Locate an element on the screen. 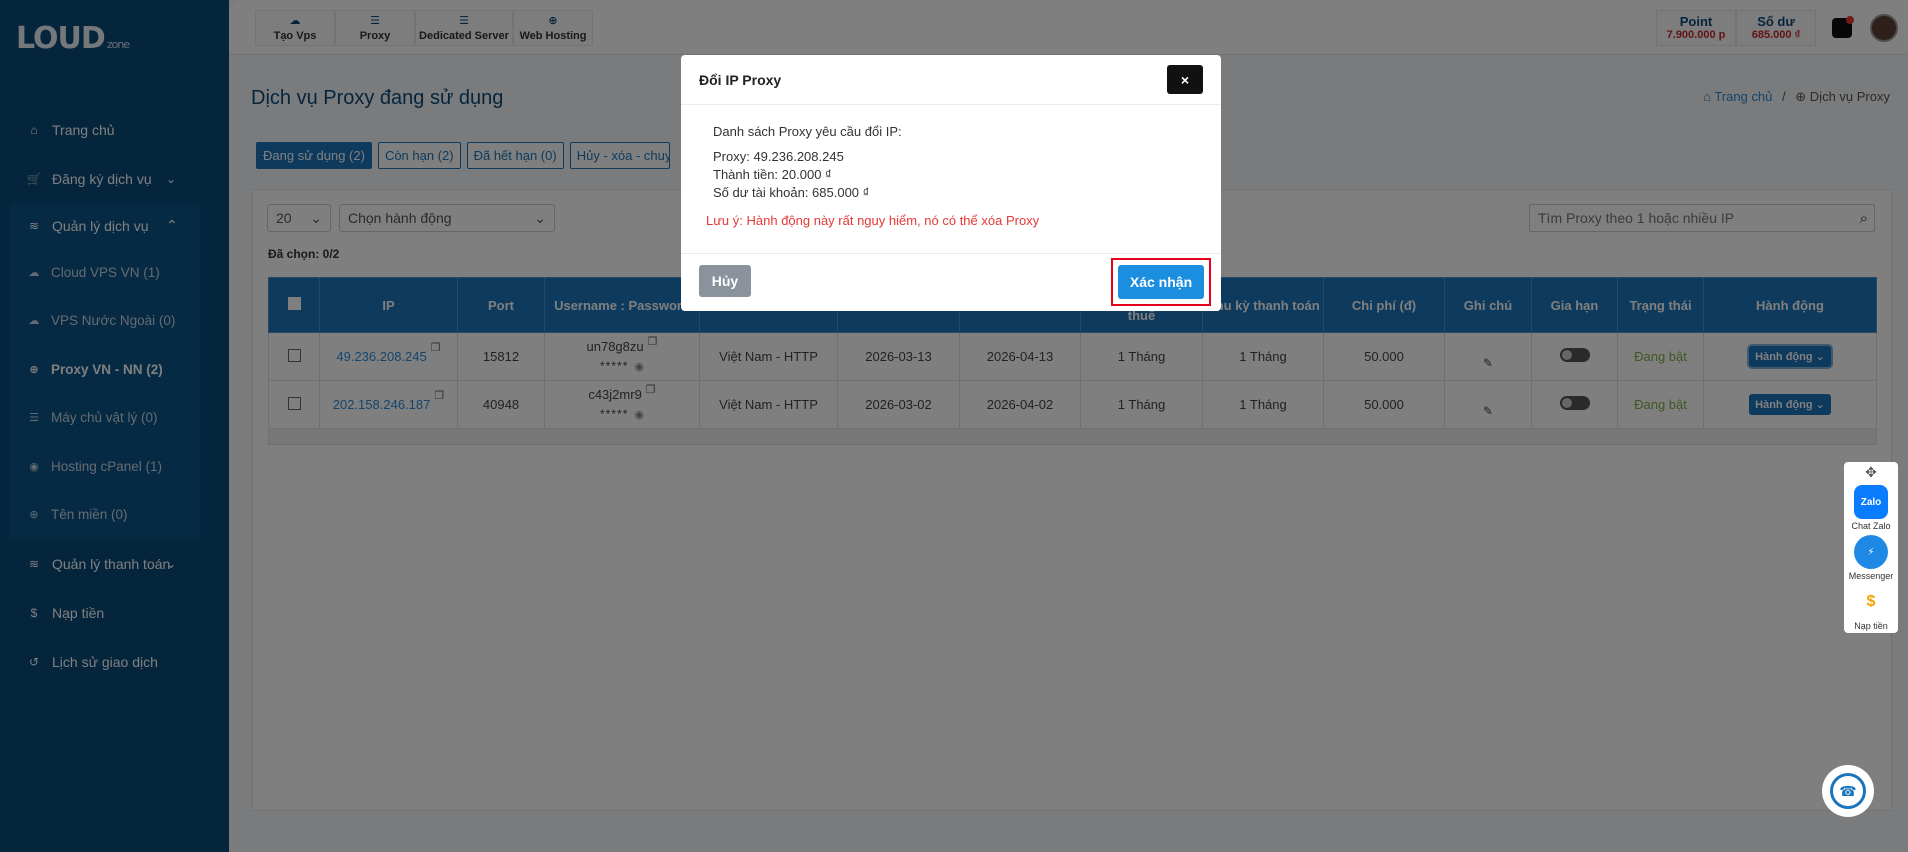 The image size is (1908, 852). contact-widget: ✥ Zalo Chat Zalo ⚡ Messenger $ Nạp tiền is located at coordinates (1871, 547).